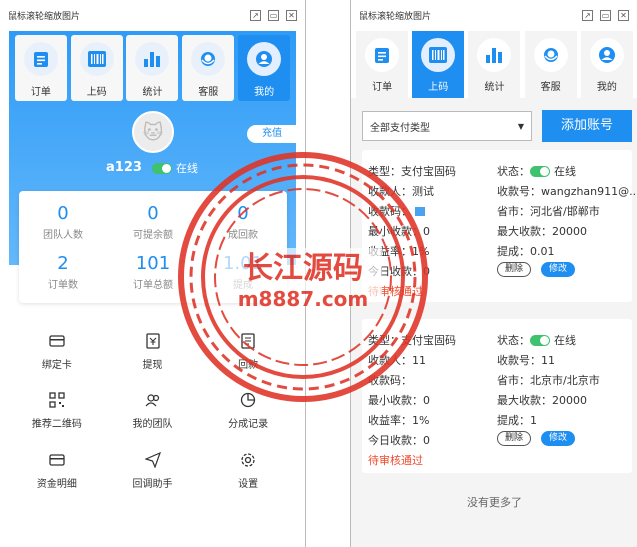 This screenshot has height=547, width=637. I want to click on card-account: 收款号：11, so click(526, 360).